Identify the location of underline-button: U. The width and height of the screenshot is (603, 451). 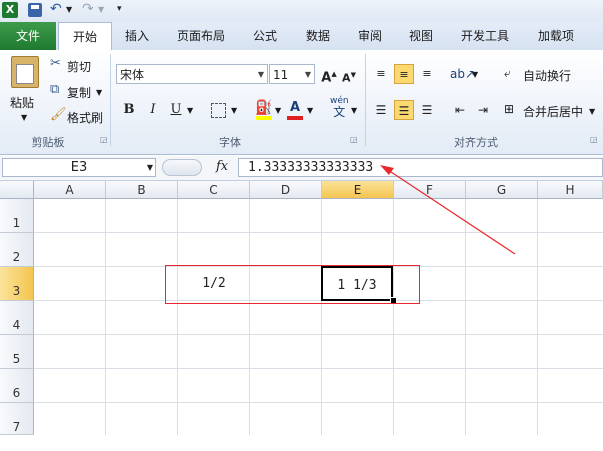
(176, 110).